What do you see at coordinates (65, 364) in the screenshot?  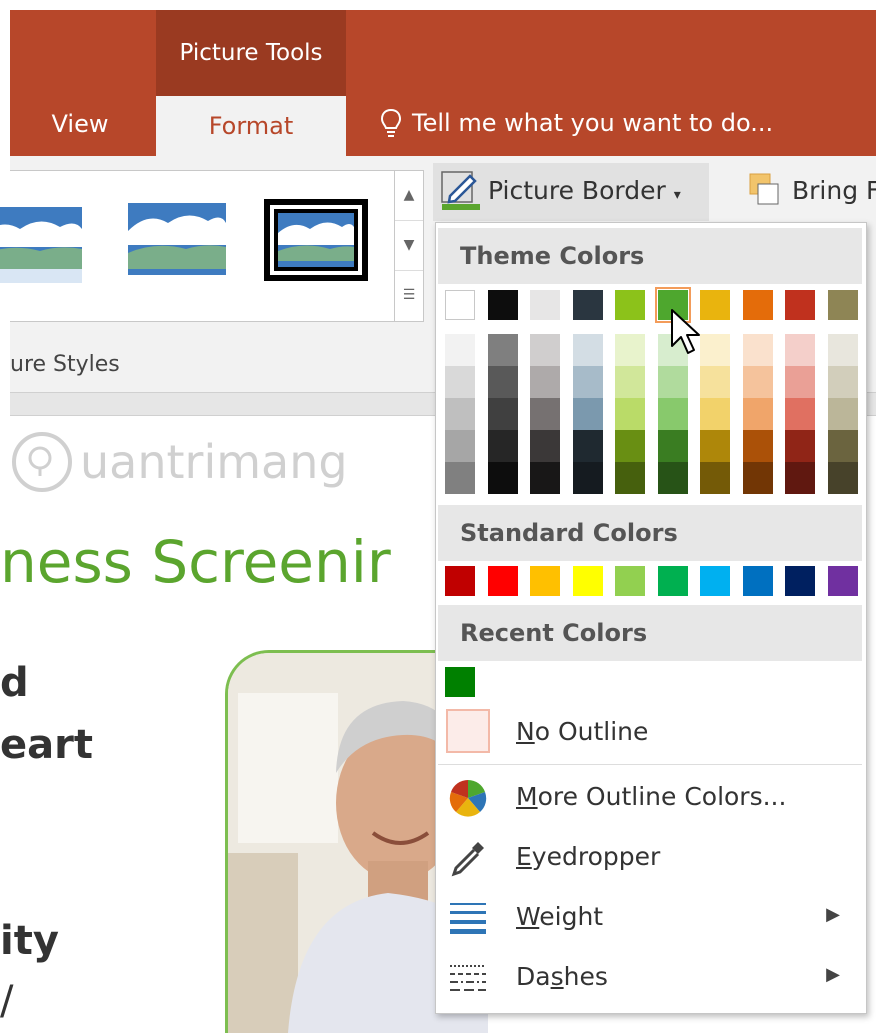 I see `picture-styles-group-label: ure Styles` at bounding box center [65, 364].